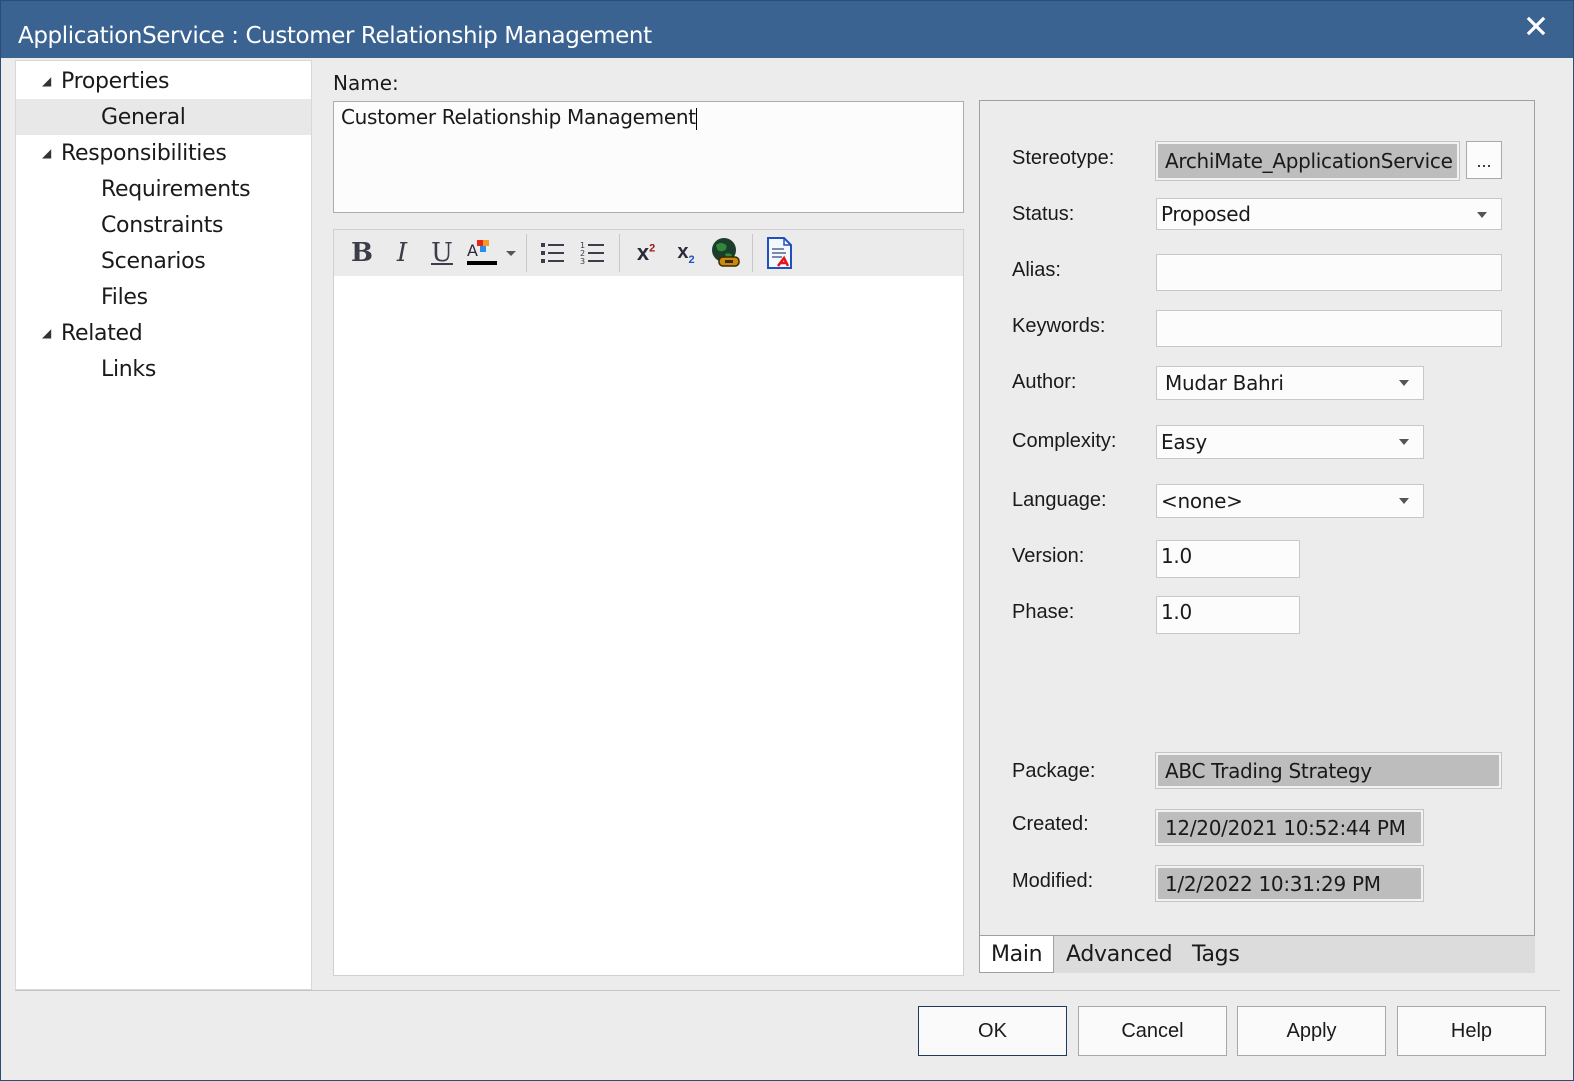 This screenshot has height=1081, width=1574. Describe the element at coordinates (1471, 1031) in the screenshot. I see `help-button: Help` at that location.